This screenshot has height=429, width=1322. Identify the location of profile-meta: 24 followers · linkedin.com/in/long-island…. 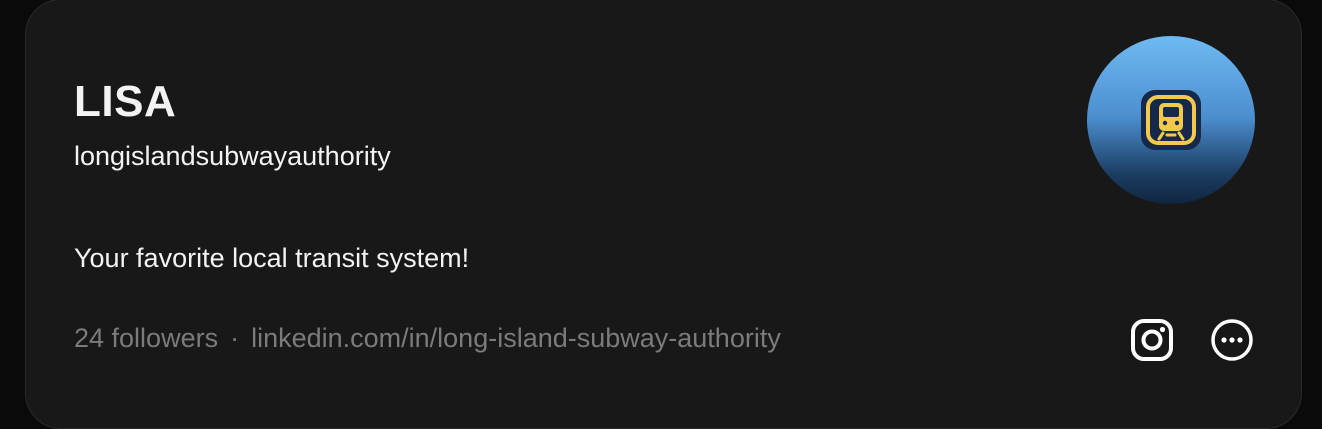
(427, 338).